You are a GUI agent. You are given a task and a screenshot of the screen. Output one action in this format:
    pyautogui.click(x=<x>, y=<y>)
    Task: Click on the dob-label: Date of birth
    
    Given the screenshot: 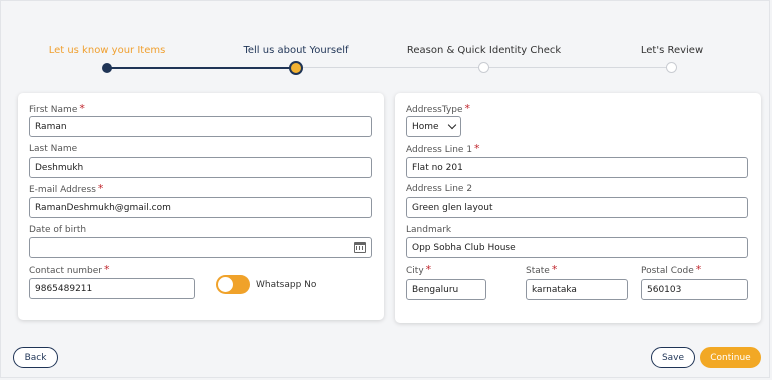 What is the action you would take?
    pyautogui.click(x=58, y=230)
    